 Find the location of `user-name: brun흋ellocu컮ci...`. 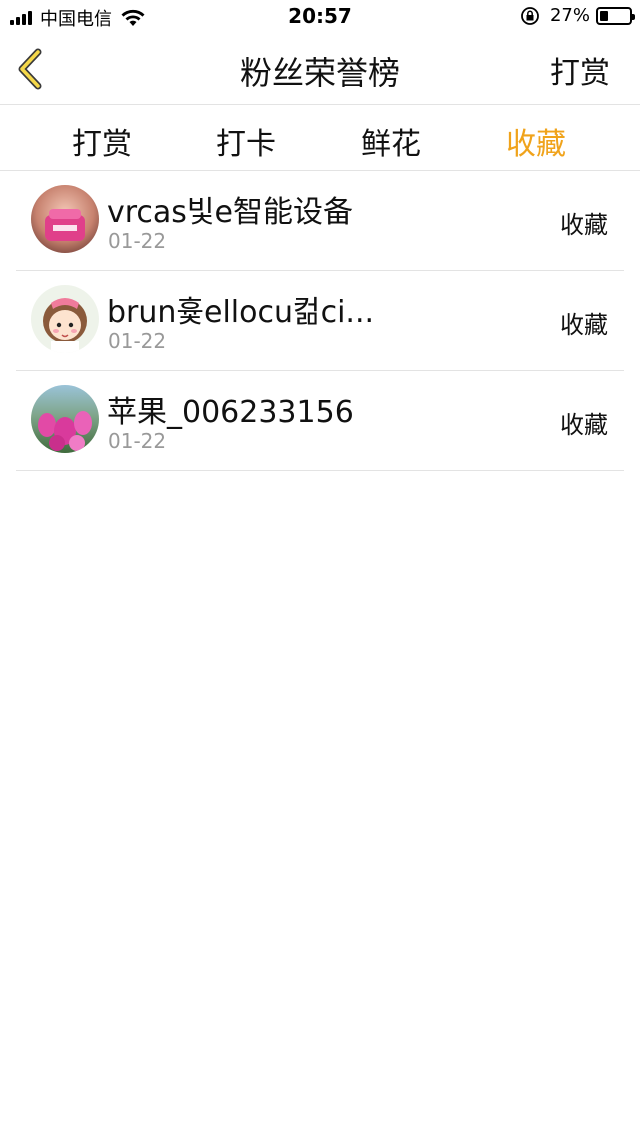

user-name: brun흋ellocu컮ci... is located at coordinates (241, 312).